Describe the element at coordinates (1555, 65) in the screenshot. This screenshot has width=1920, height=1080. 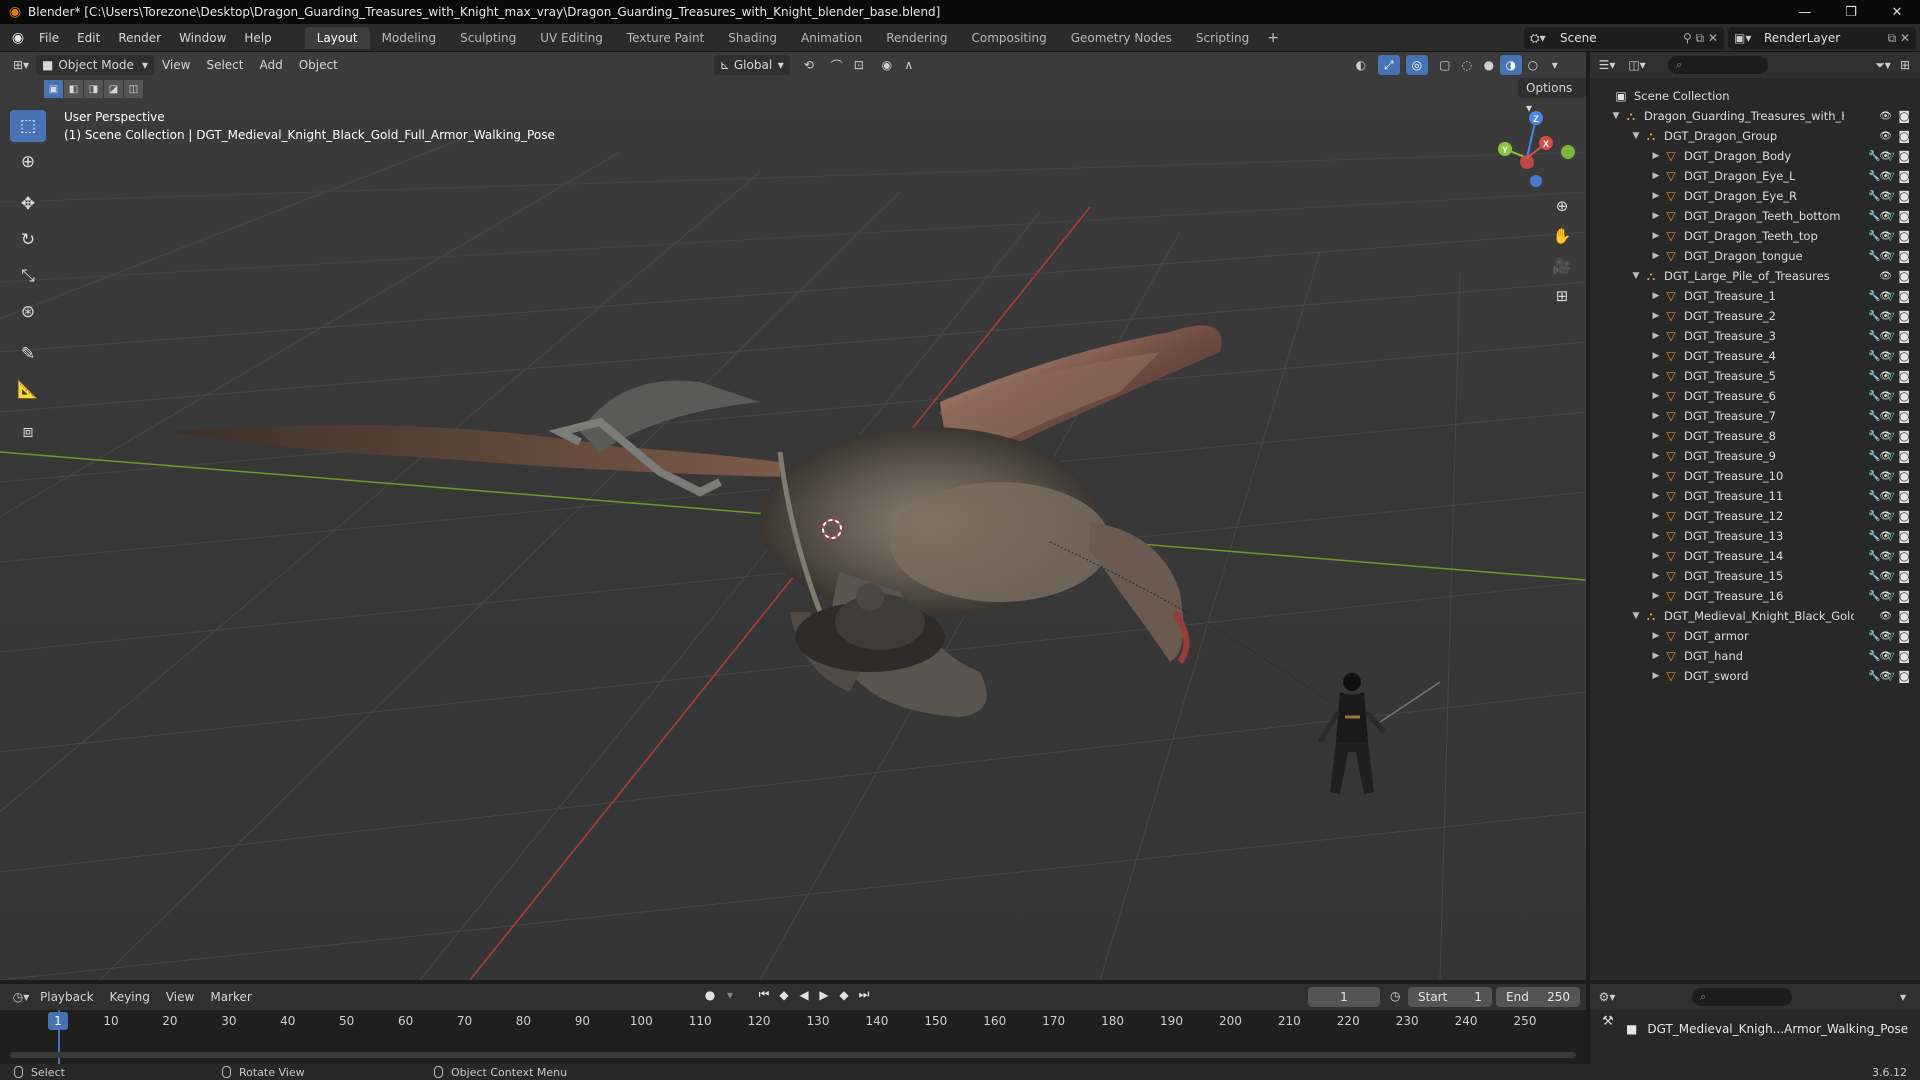
I see `shading-options-icon: ▾` at that location.